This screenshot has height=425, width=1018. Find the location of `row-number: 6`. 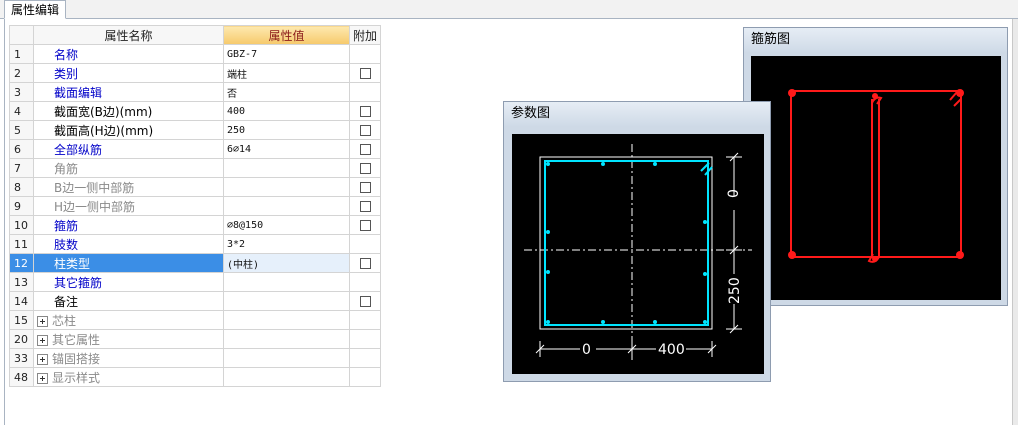

row-number: 6 is located at coordinates (21, 149).